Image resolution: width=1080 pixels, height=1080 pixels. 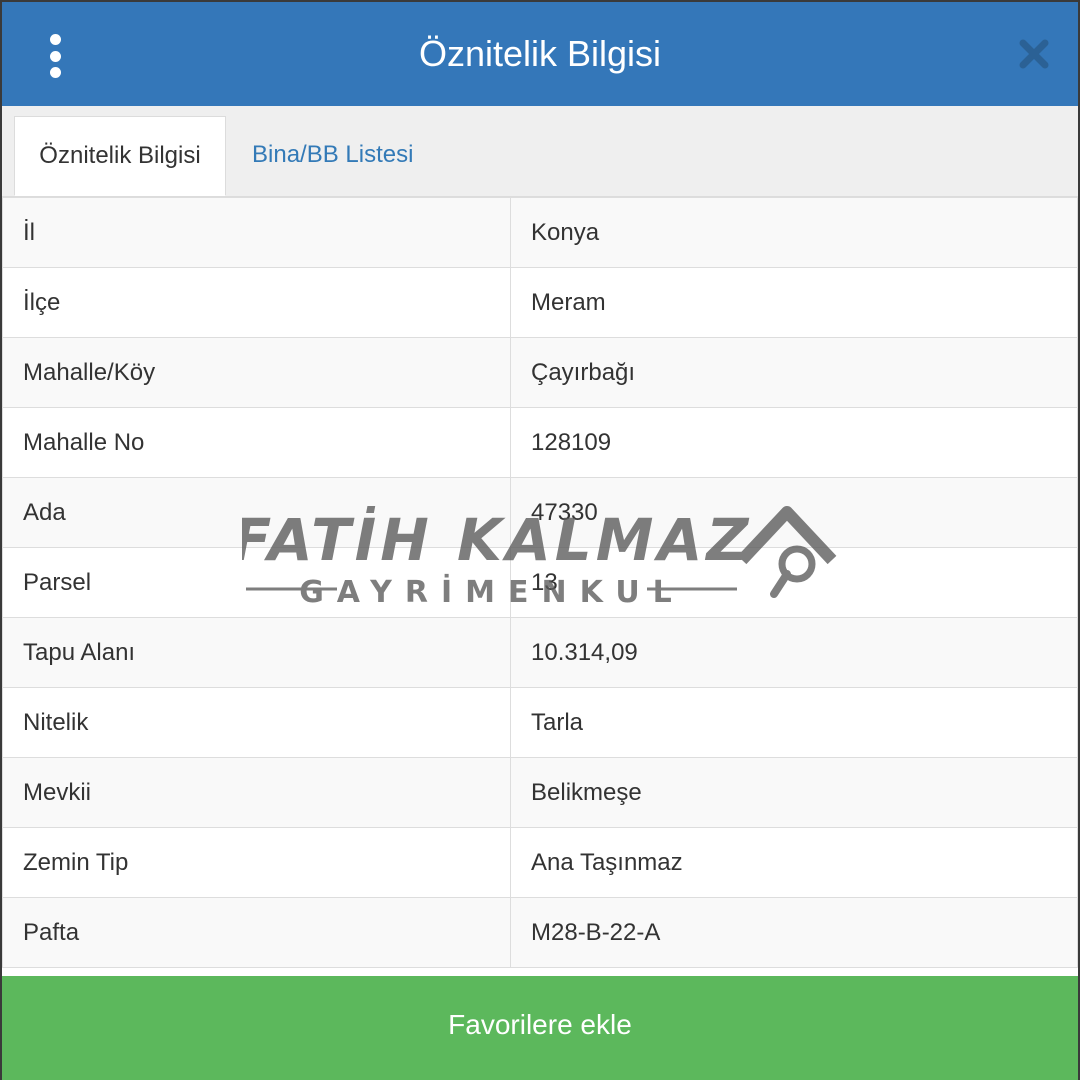 What do you see at coordinates (794, 582) in the screenshot?
I see `attribute-value: 13` at bounding box center [794, 582].